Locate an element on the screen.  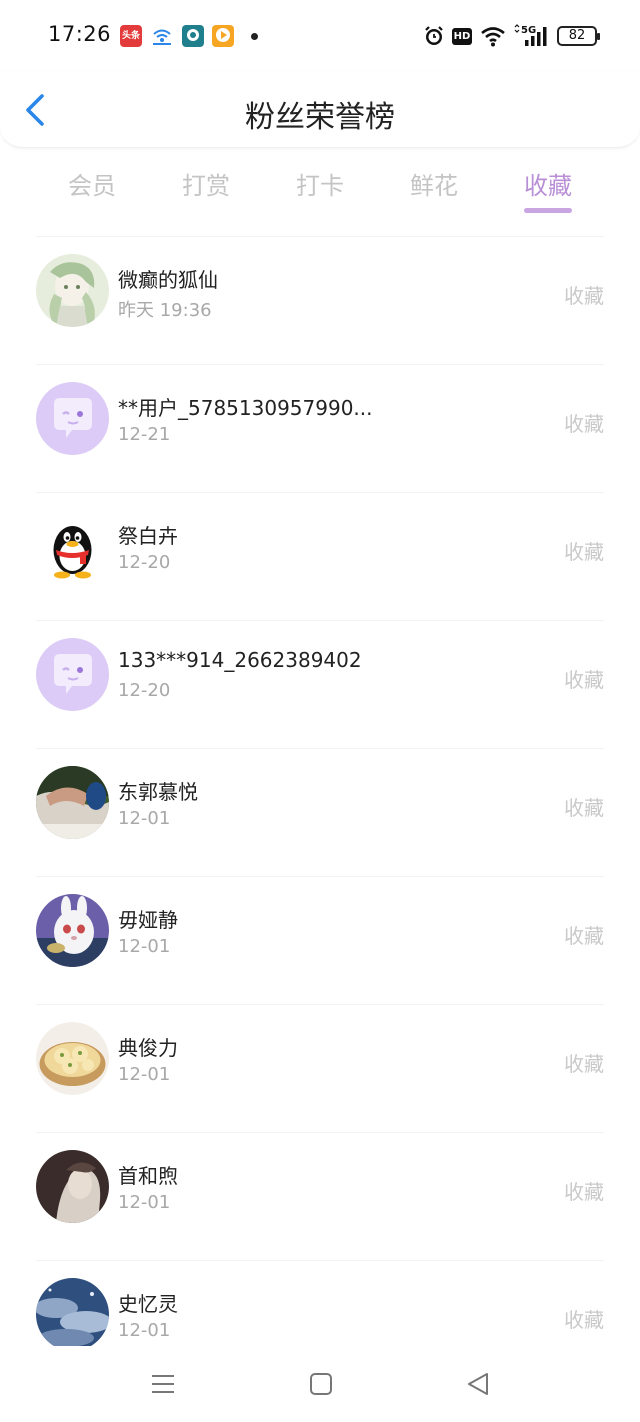
tab-member: 会员 is located at coordinates (92, 183).